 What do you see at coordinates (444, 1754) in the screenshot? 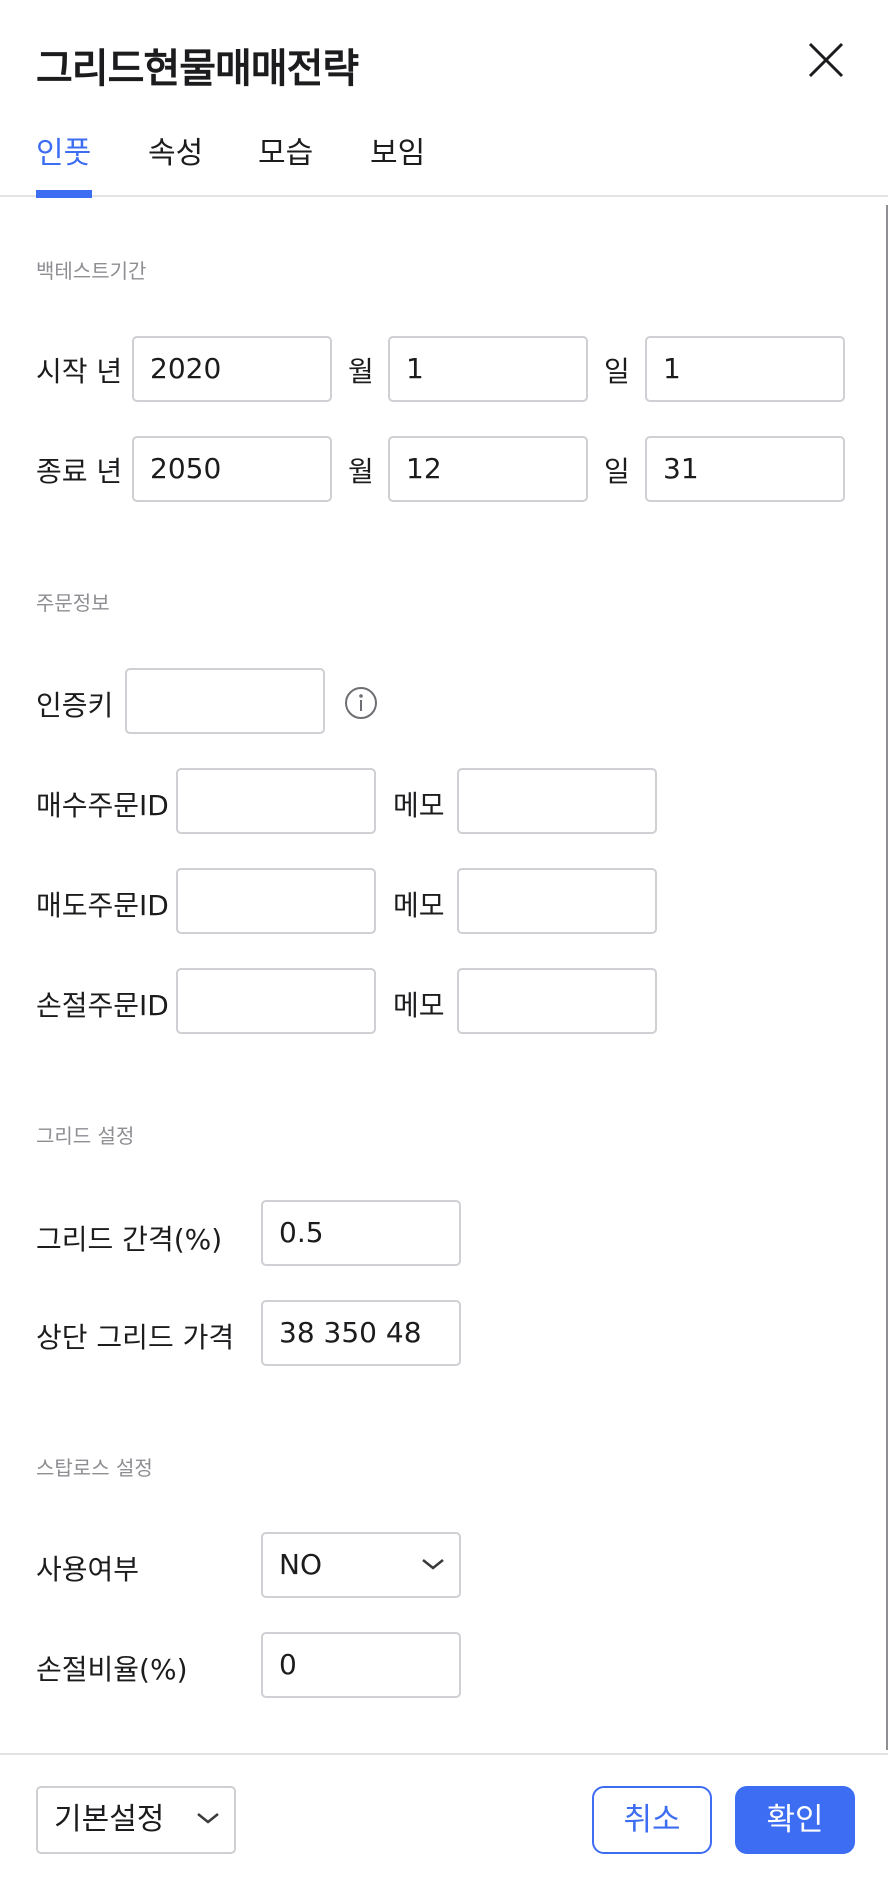
I see `footer-divider` at bounding box center [444, 1754].